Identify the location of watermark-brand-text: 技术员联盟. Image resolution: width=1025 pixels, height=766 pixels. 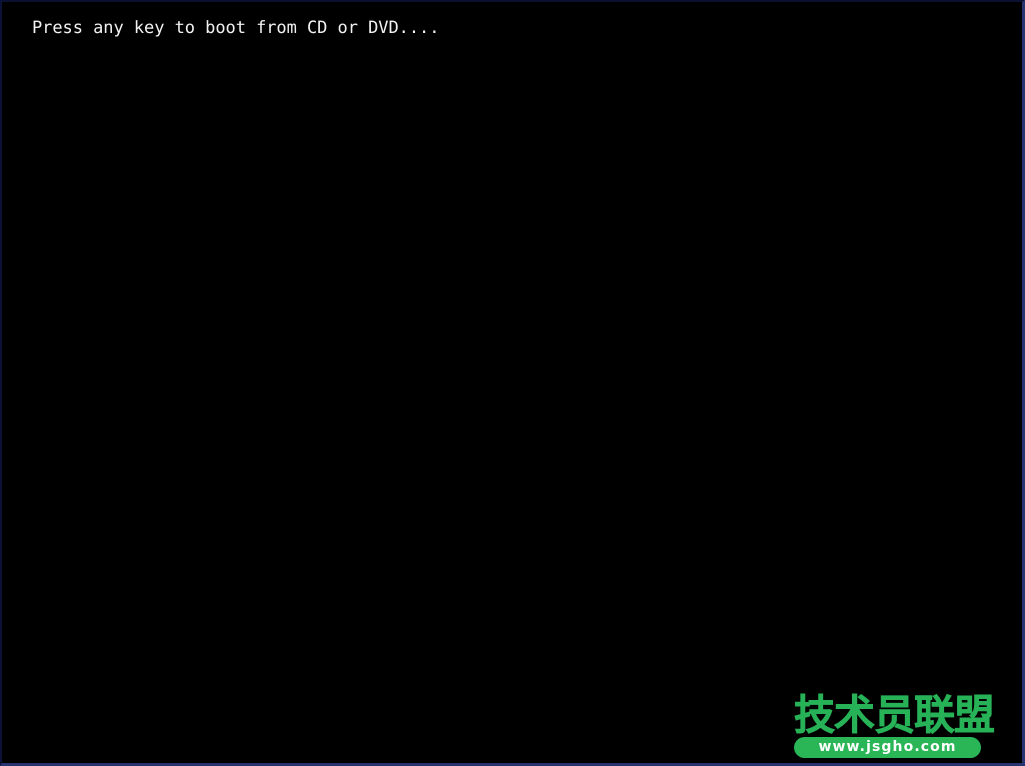
(895, 715).